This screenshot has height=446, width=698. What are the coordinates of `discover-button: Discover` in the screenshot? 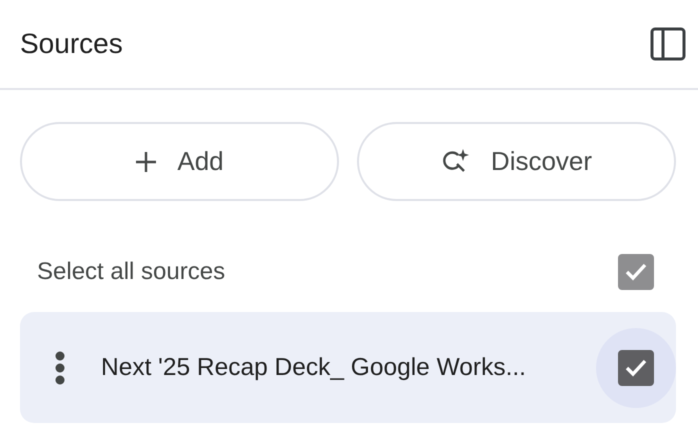 It's located at (516, 161).